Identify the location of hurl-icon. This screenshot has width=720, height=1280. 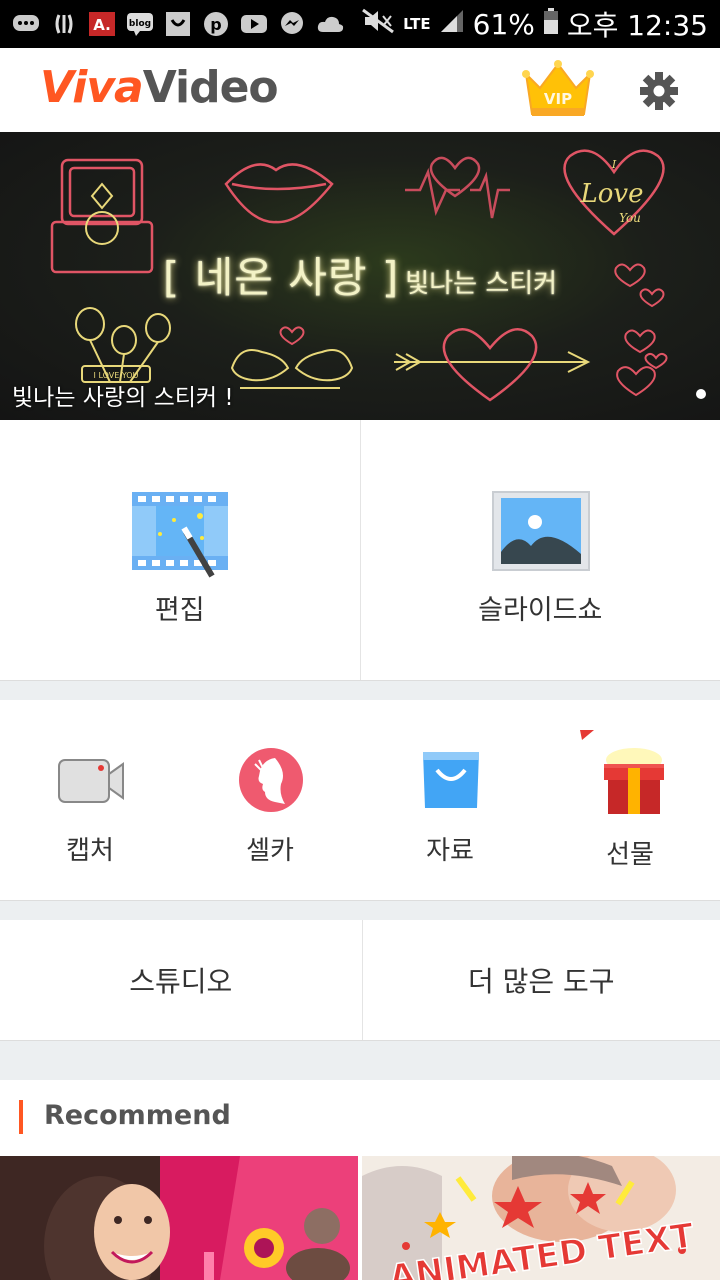
(64, 24).